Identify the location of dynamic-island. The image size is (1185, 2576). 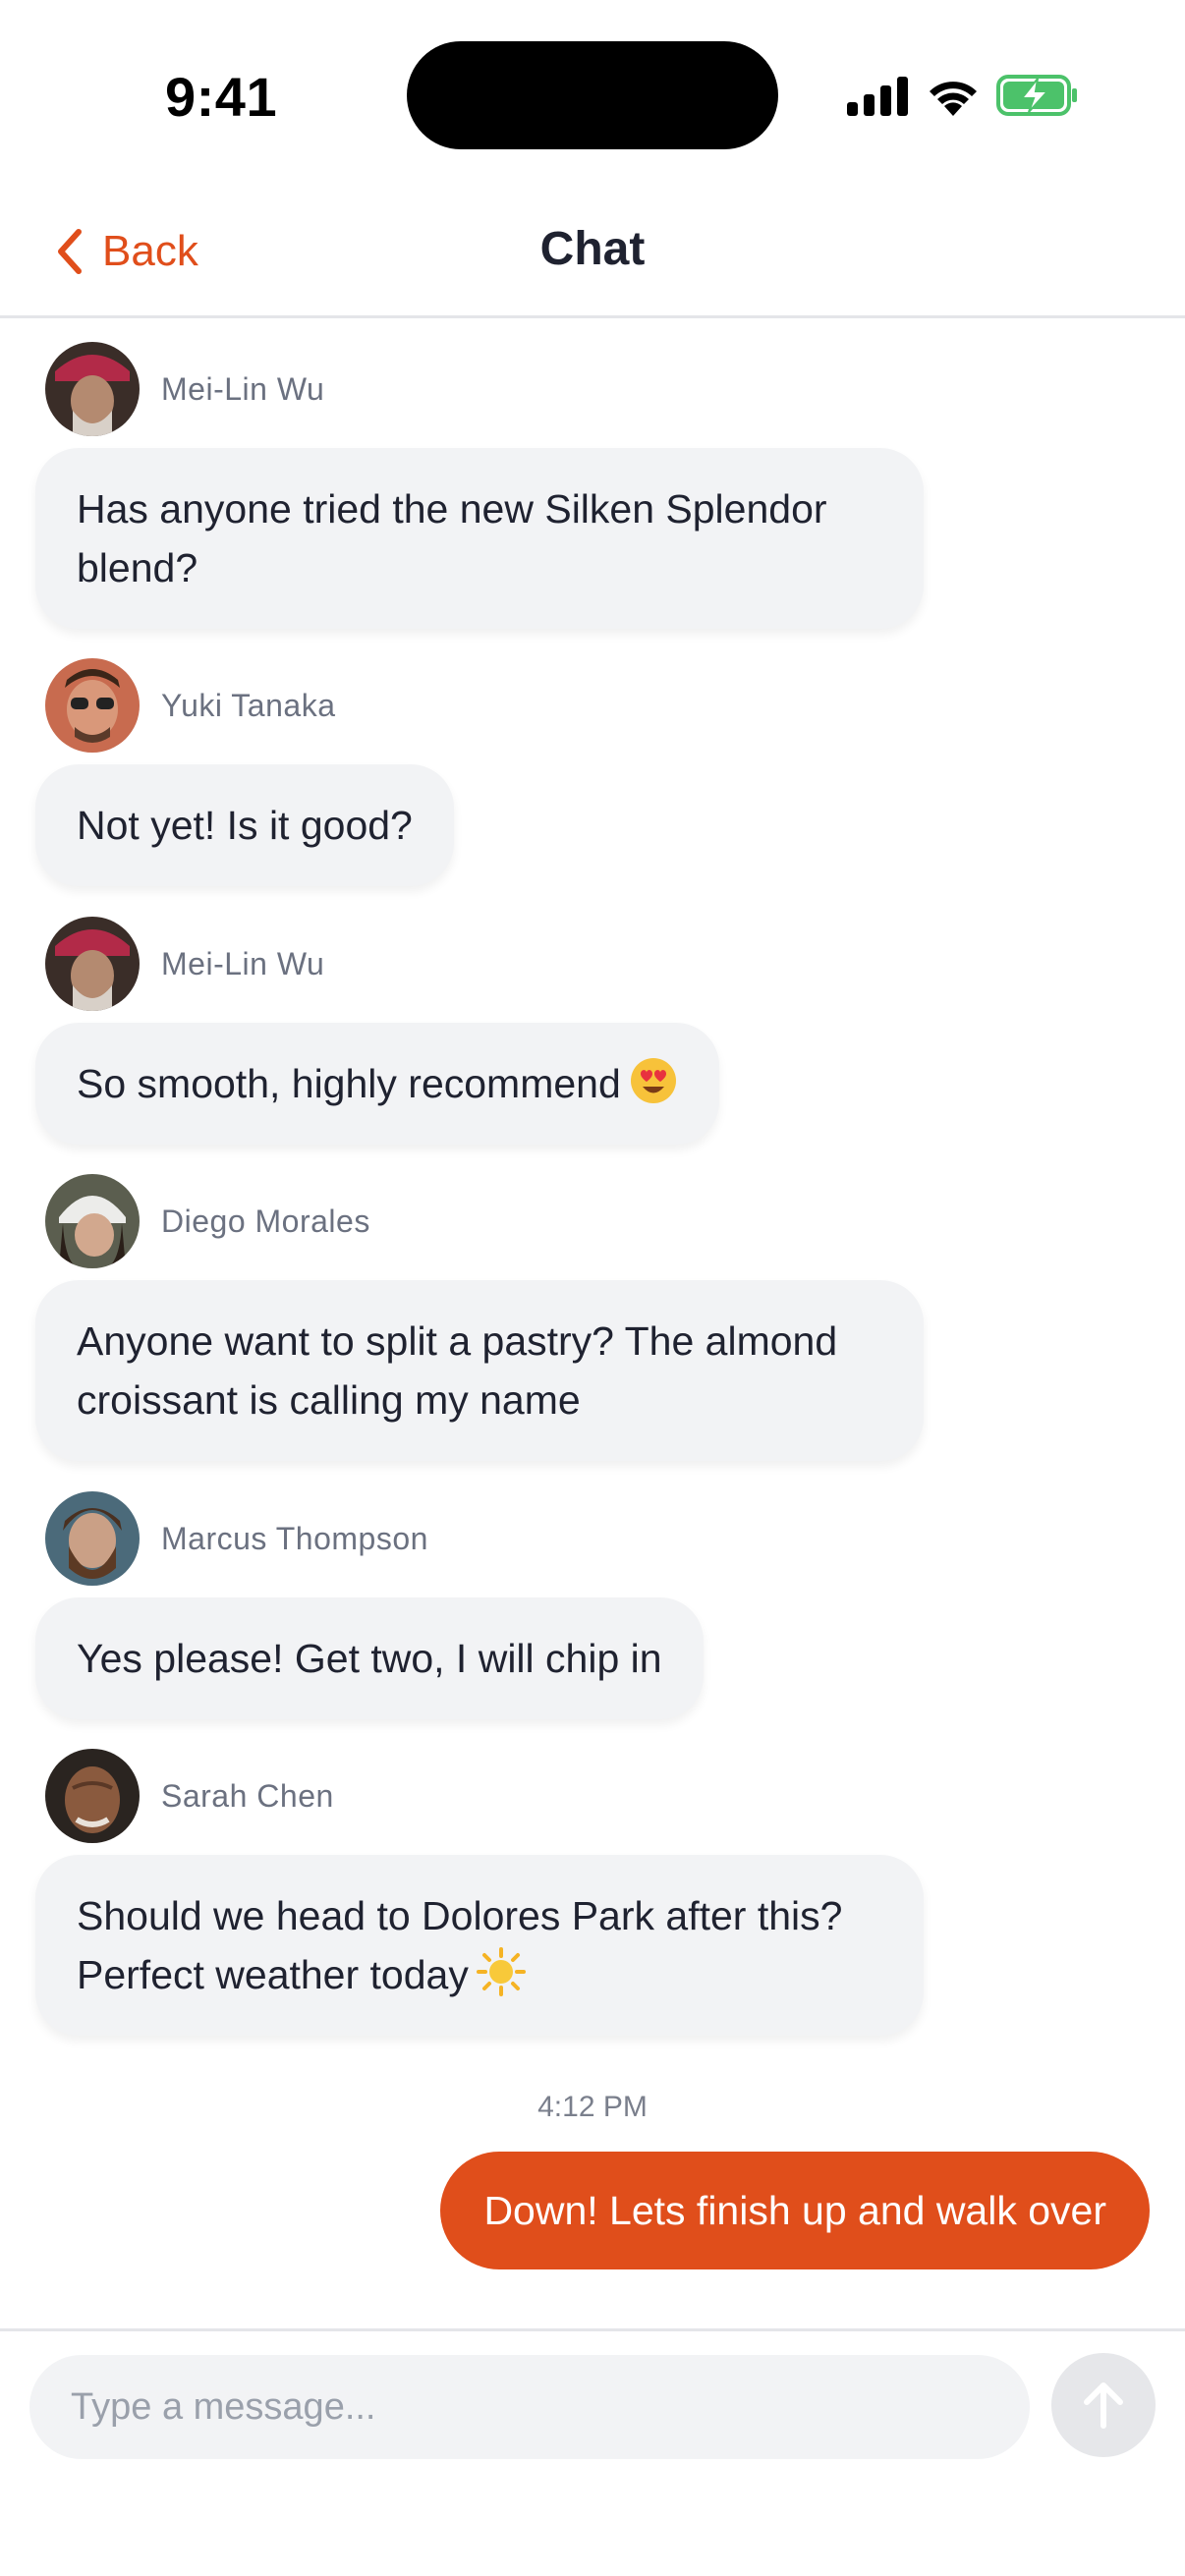
(592, 95).